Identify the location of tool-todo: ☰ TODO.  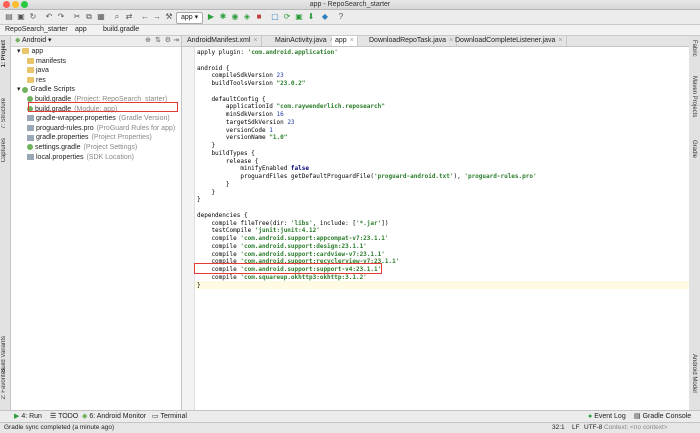
(64, 416).